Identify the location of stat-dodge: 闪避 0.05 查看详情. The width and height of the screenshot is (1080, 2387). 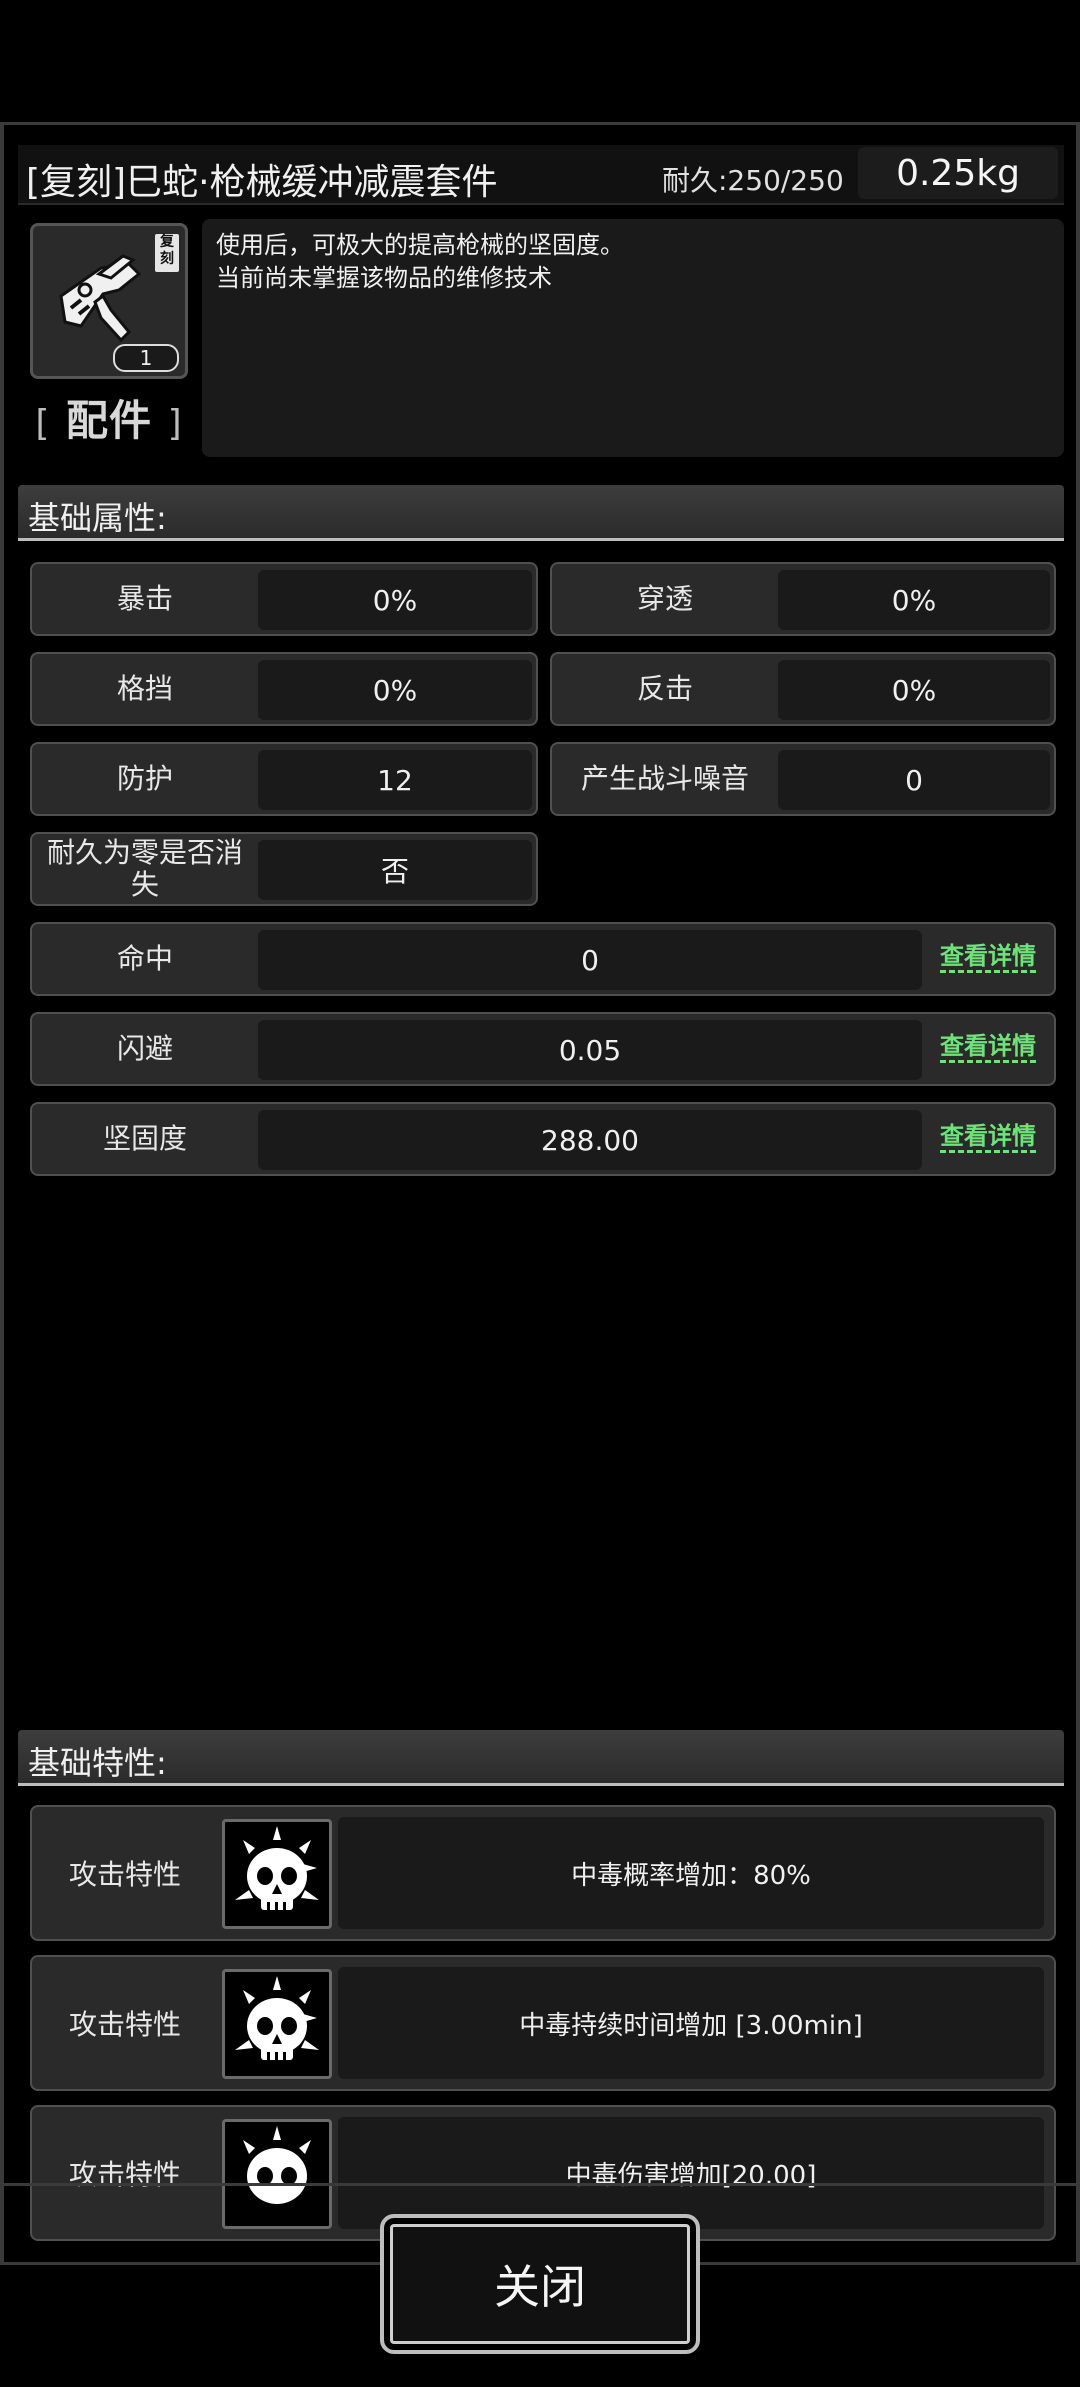
(543, 1049).